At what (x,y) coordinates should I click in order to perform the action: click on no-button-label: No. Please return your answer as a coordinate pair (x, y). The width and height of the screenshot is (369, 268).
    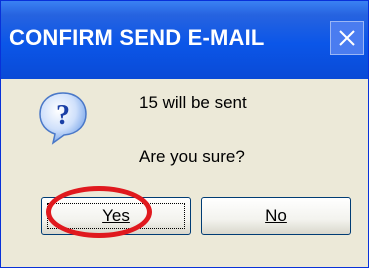
    Looking at the image, I should click on (276, 215).